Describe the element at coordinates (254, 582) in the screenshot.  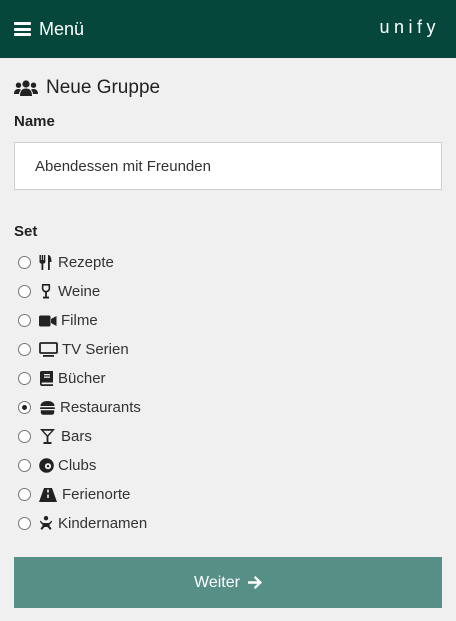
I see `arrow-right-icon` at that location.